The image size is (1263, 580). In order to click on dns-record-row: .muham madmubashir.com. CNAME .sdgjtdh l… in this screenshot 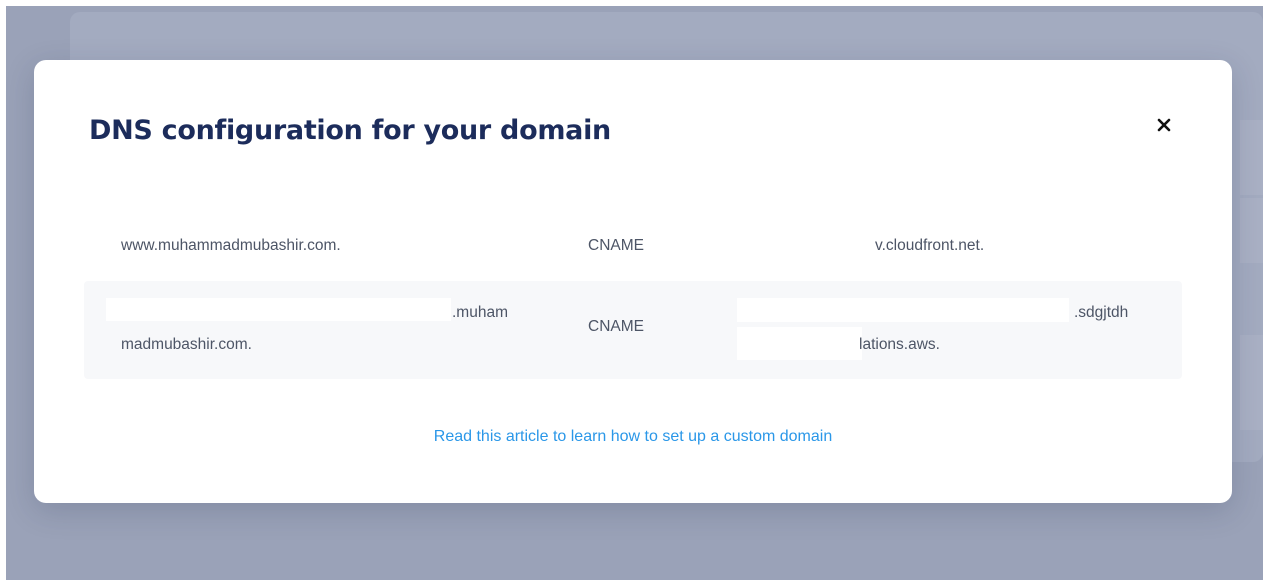, I will do `click(633, 330)`.